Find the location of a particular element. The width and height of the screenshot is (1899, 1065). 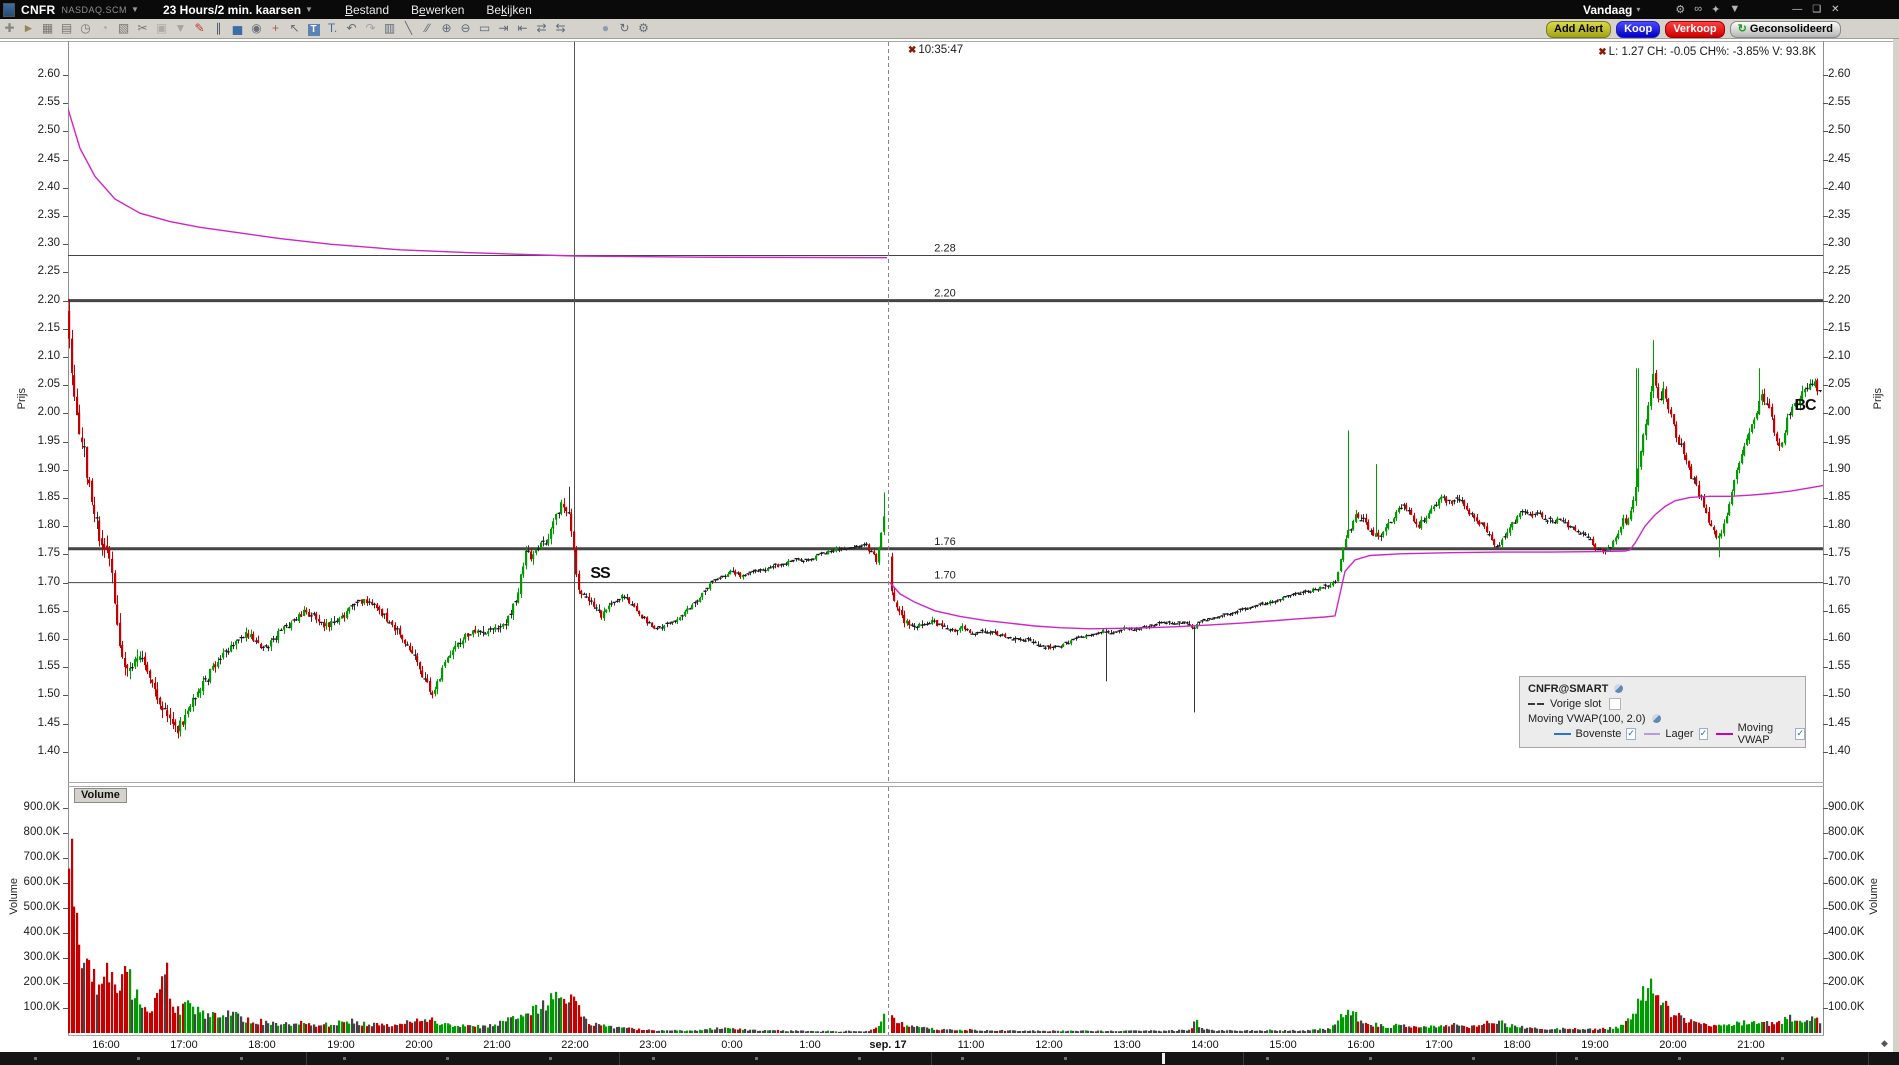

volume-tick-left: 800.0K is located at coordinates (41, 832).